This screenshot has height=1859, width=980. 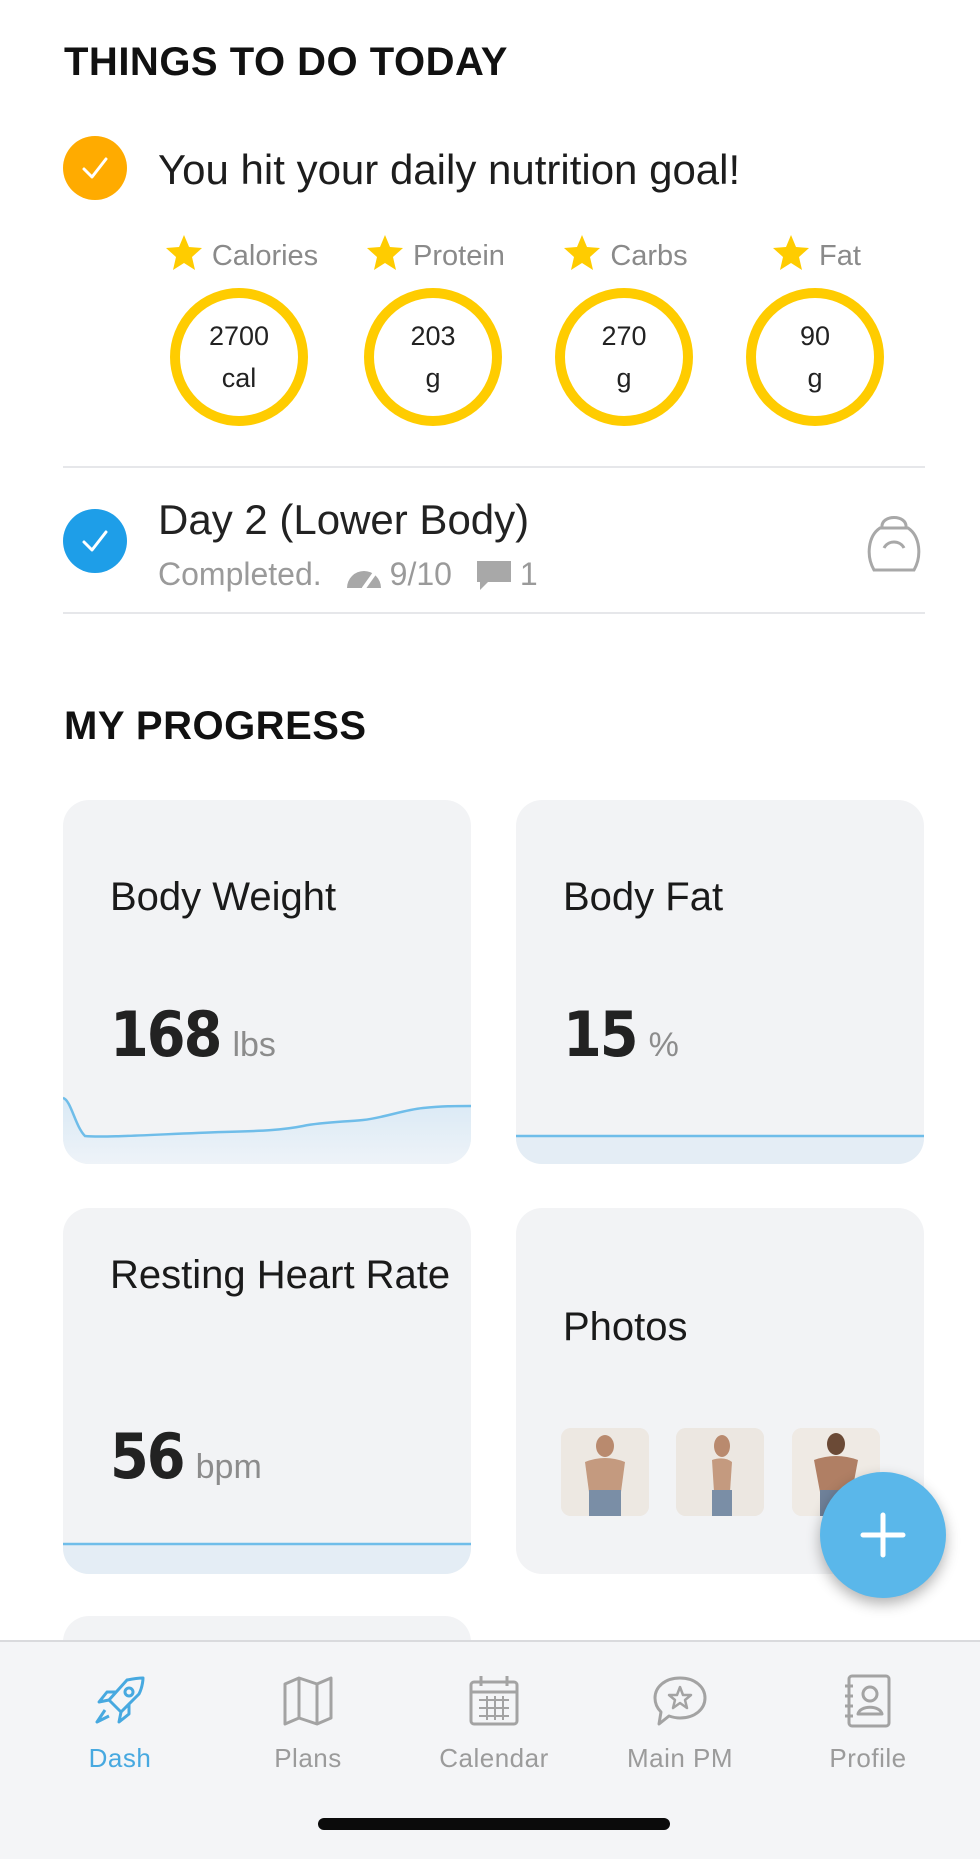 I want to click on card-value: 168 lbs, so click(x=193, y=1034).